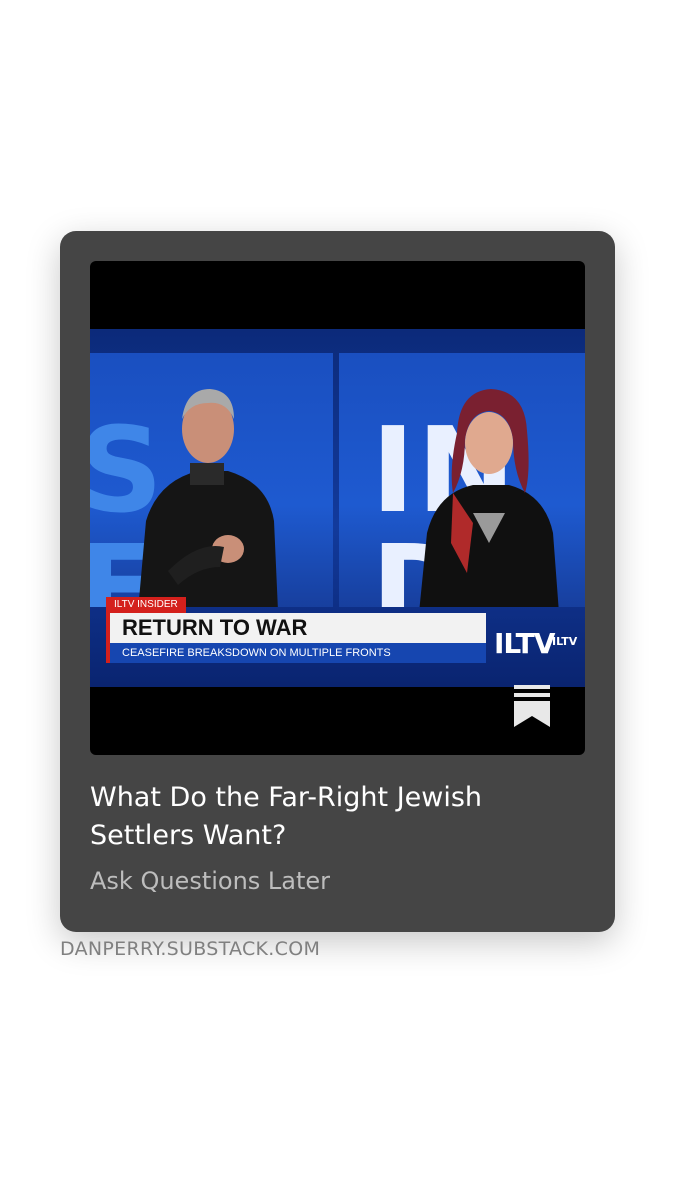 The width and height of the screenshot is (675, 1200). I want to click on male-host-figure, so click(208, 498).